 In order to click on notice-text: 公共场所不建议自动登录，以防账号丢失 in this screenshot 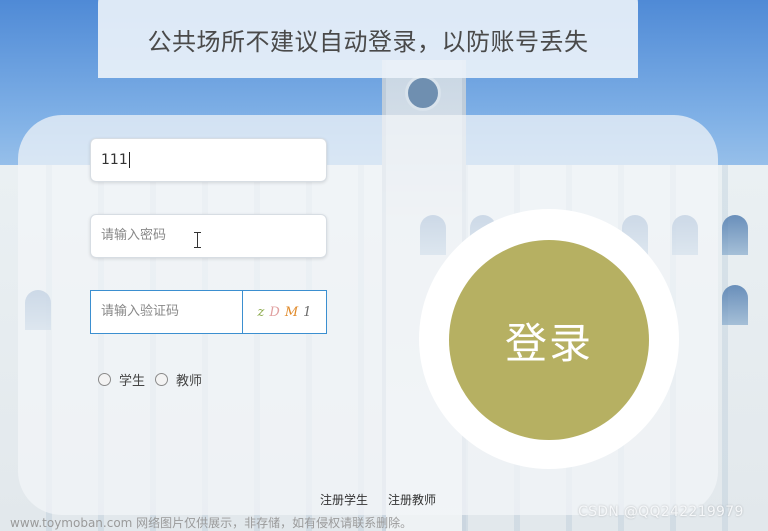, I will do `click(368, 42)`.